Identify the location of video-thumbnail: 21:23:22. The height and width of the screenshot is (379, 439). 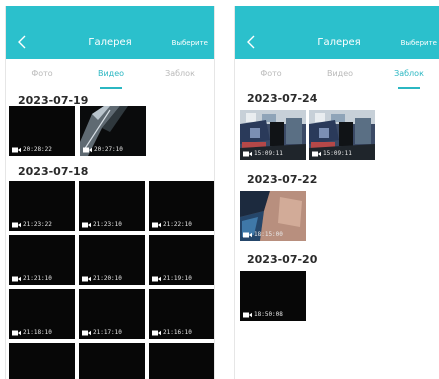
(42, 206).